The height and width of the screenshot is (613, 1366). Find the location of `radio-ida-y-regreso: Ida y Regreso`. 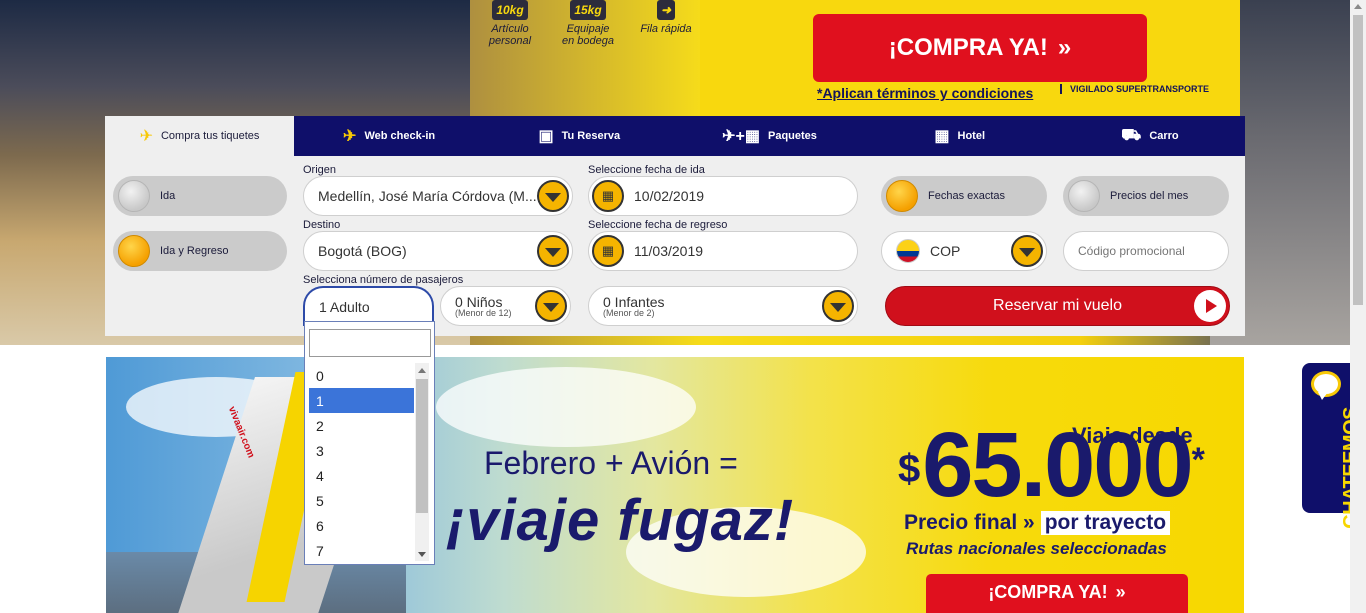

radio-ida-y-regreso: Ida y Regreso is located at coordinates (200, 251).